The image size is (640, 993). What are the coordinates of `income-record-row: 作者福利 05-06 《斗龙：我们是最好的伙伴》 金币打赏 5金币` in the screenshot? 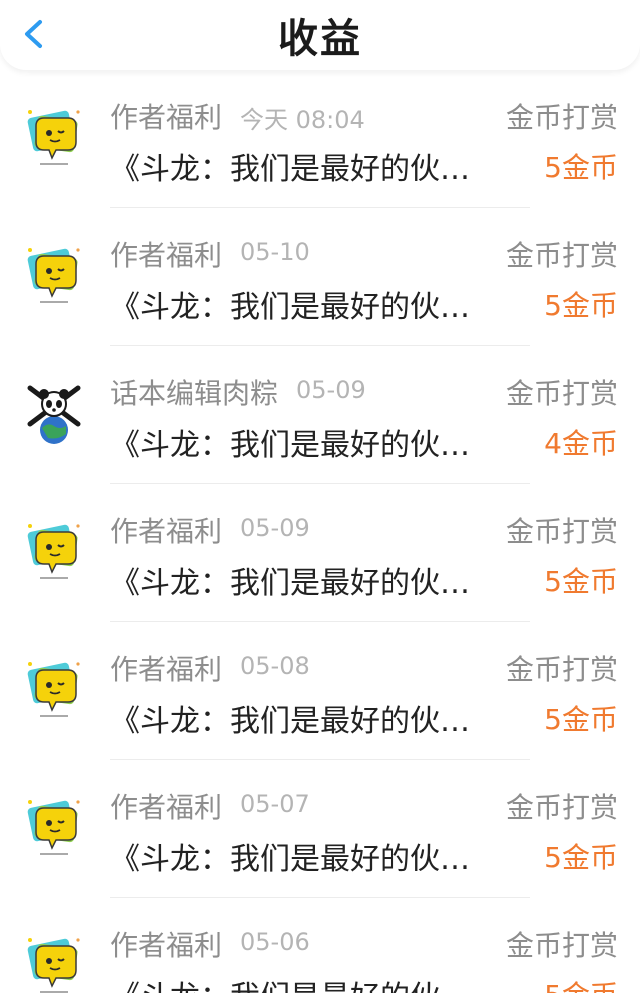 It's located at (320, 945).